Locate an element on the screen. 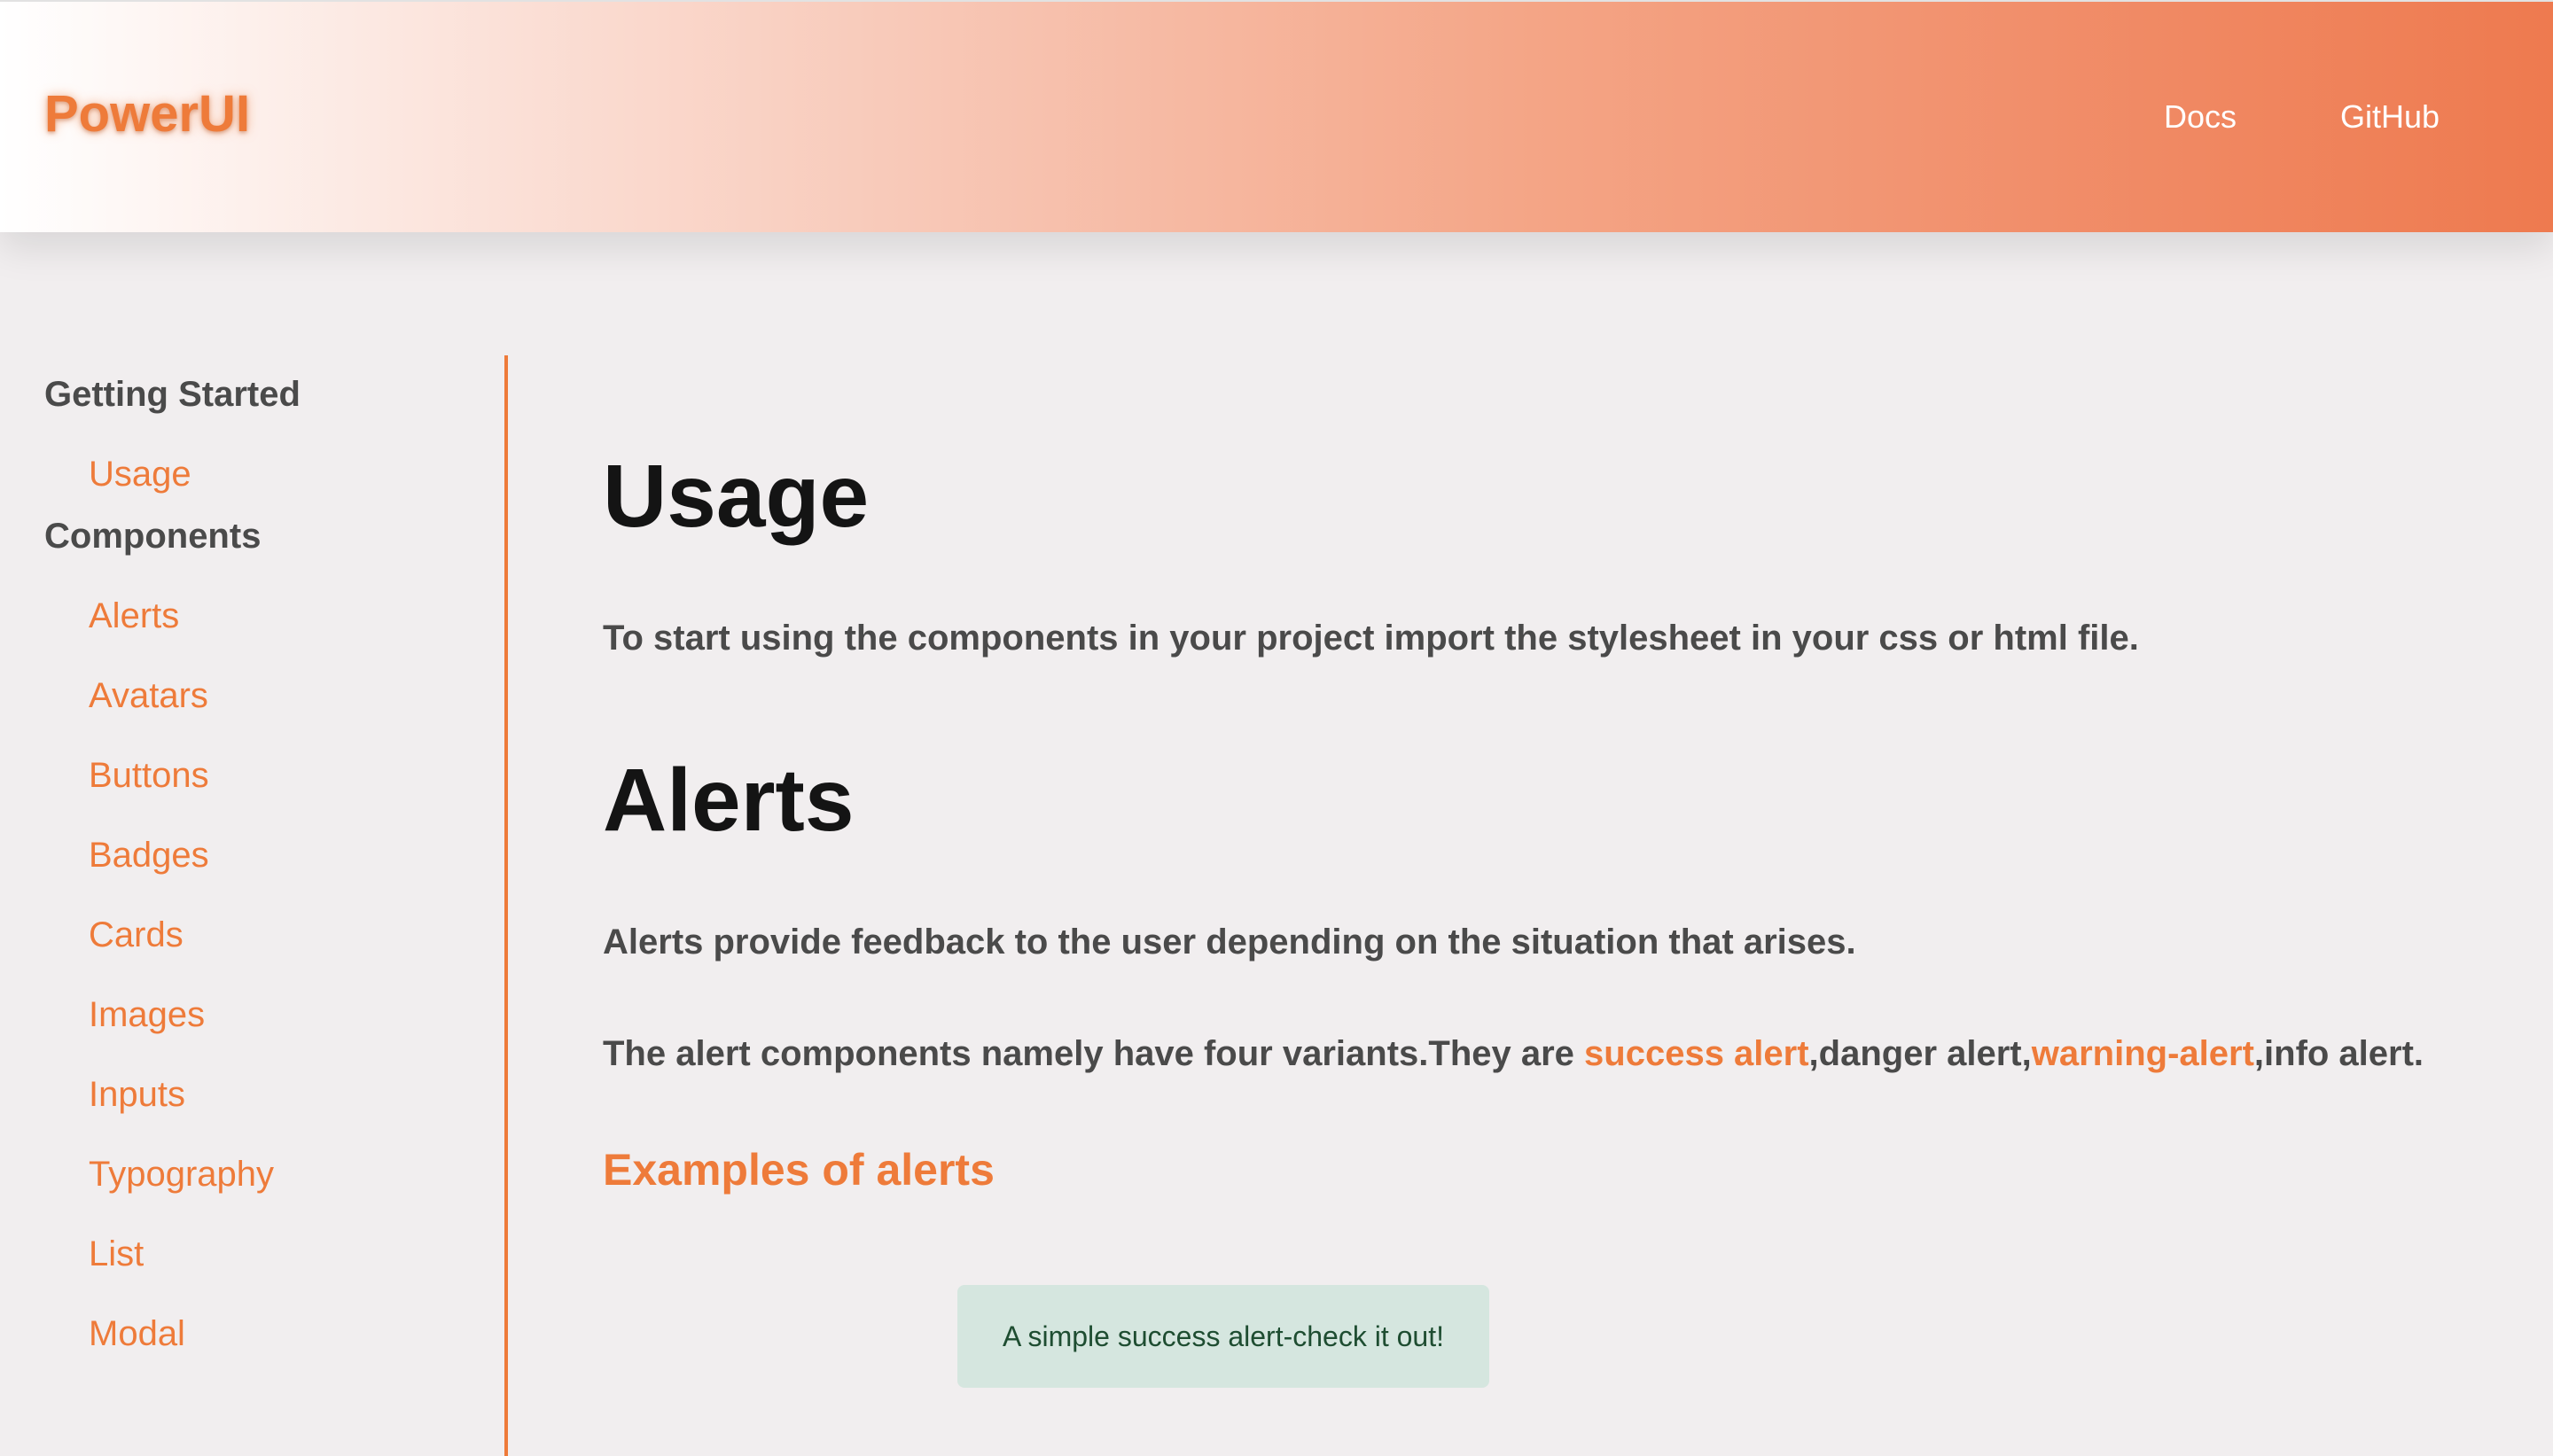 This screenshot has height=1456, width=2553. brand-logo: PowerUI is located at coordinates (147, 114).